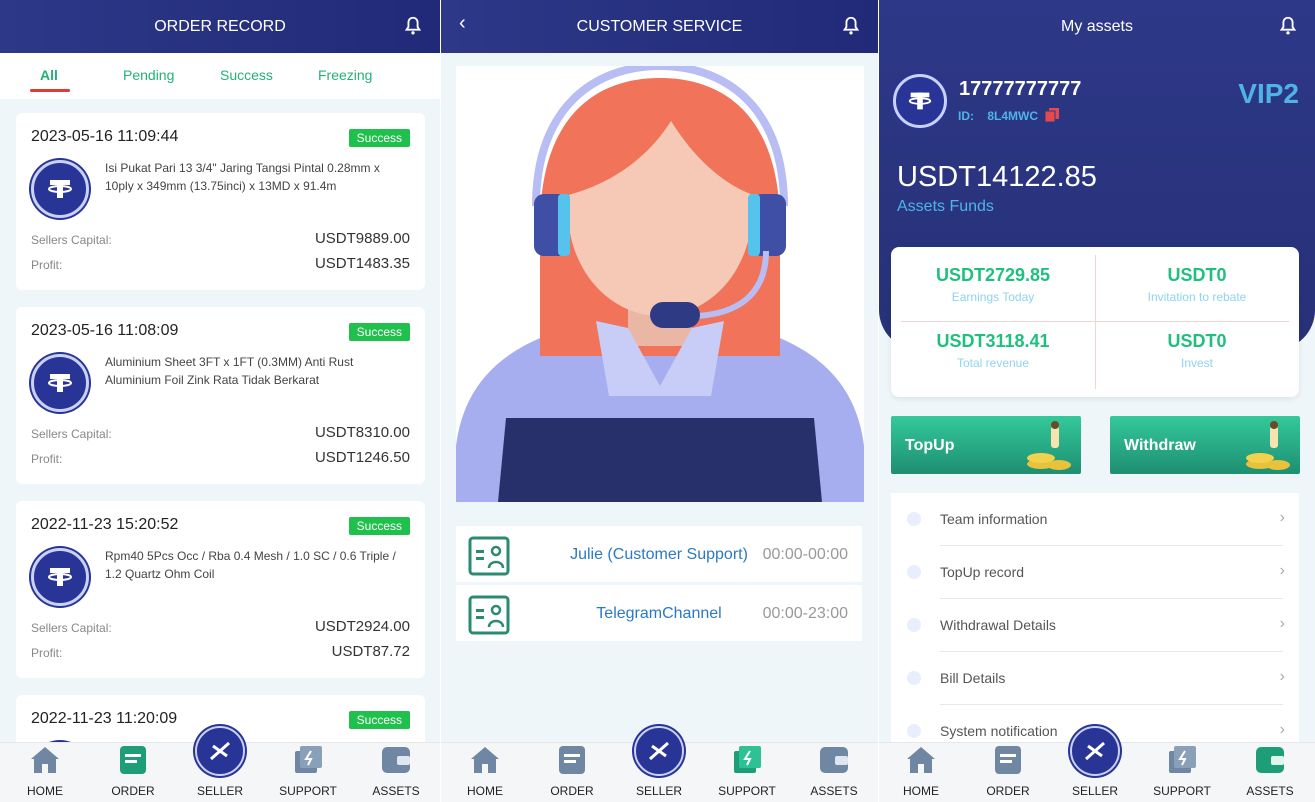  I want to click on divider, so click(1095, 321).